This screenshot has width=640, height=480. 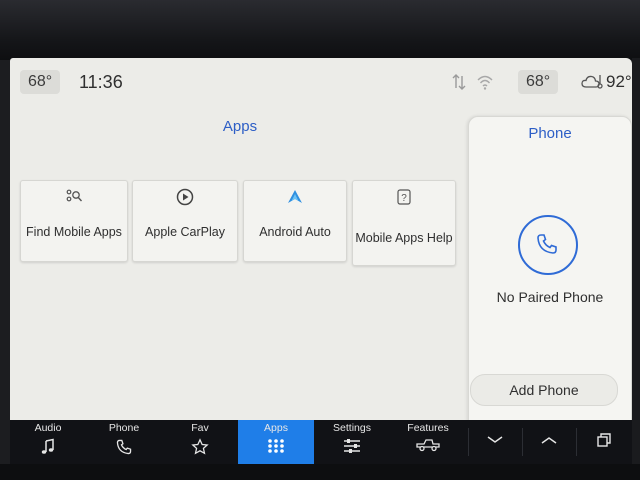 What do you see at coordinates (404, 223) in the screenshot?
I see `mobile-apps-help-tile: ? Mobile Apps Help` at bounding box center [404, 223].